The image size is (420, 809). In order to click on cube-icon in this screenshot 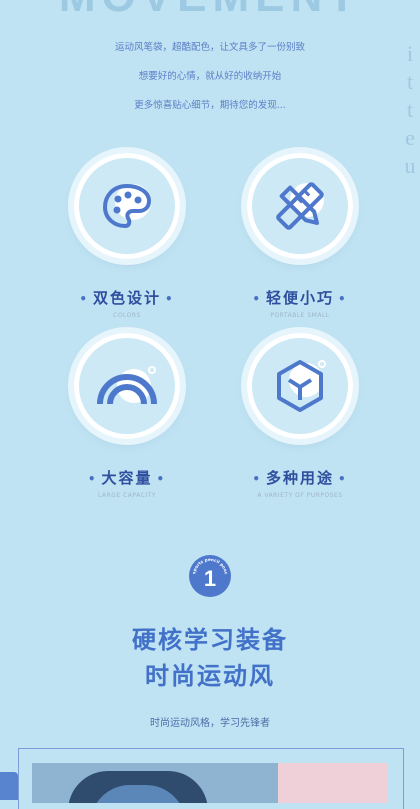, I will do `click(301, 386)`.